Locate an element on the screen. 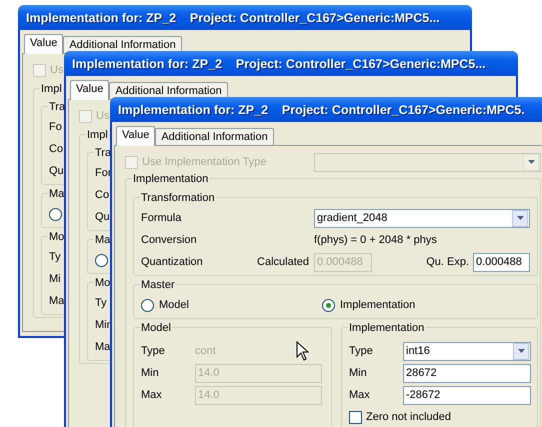  checkbox-label: Zero not included is located at coordinates (408, 417).